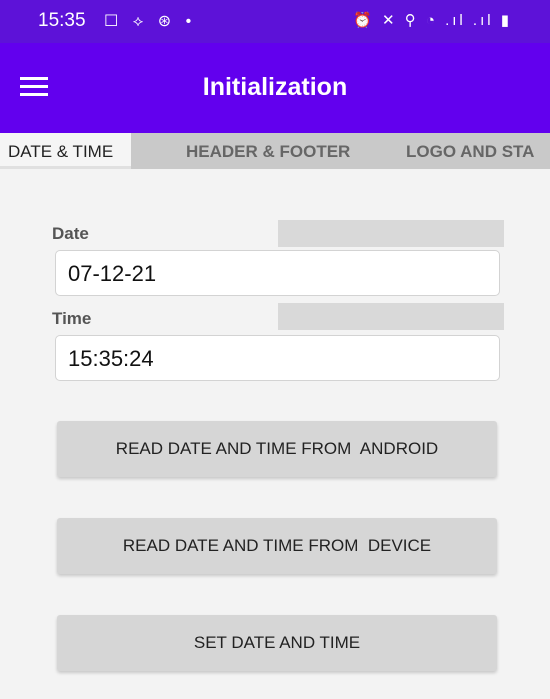 The width and height of the screenshot is (550, 699). I want to click on date-field: 07-12-21, so click(277, 273).